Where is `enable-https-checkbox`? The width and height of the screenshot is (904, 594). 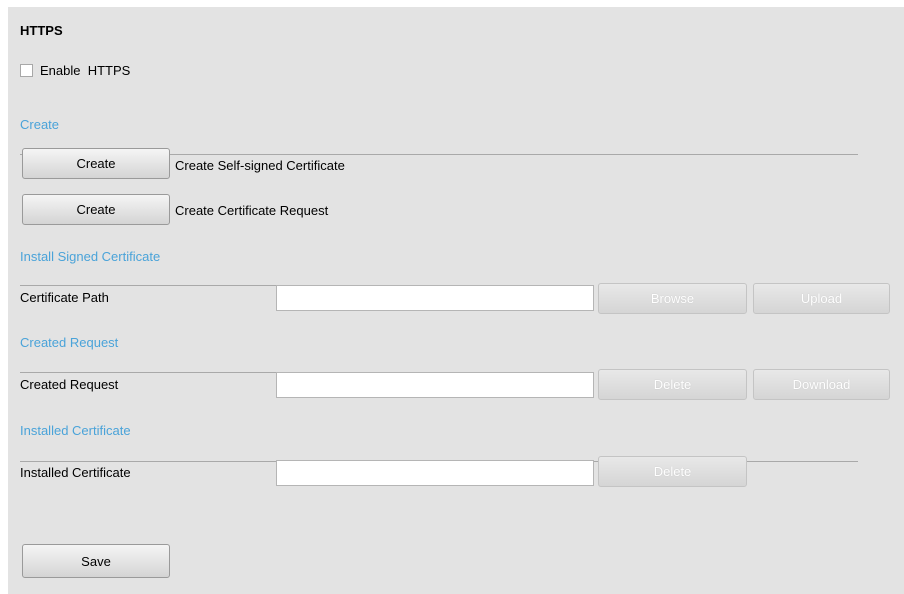 enable-https-checkbox is located at coordinates (26, 70).